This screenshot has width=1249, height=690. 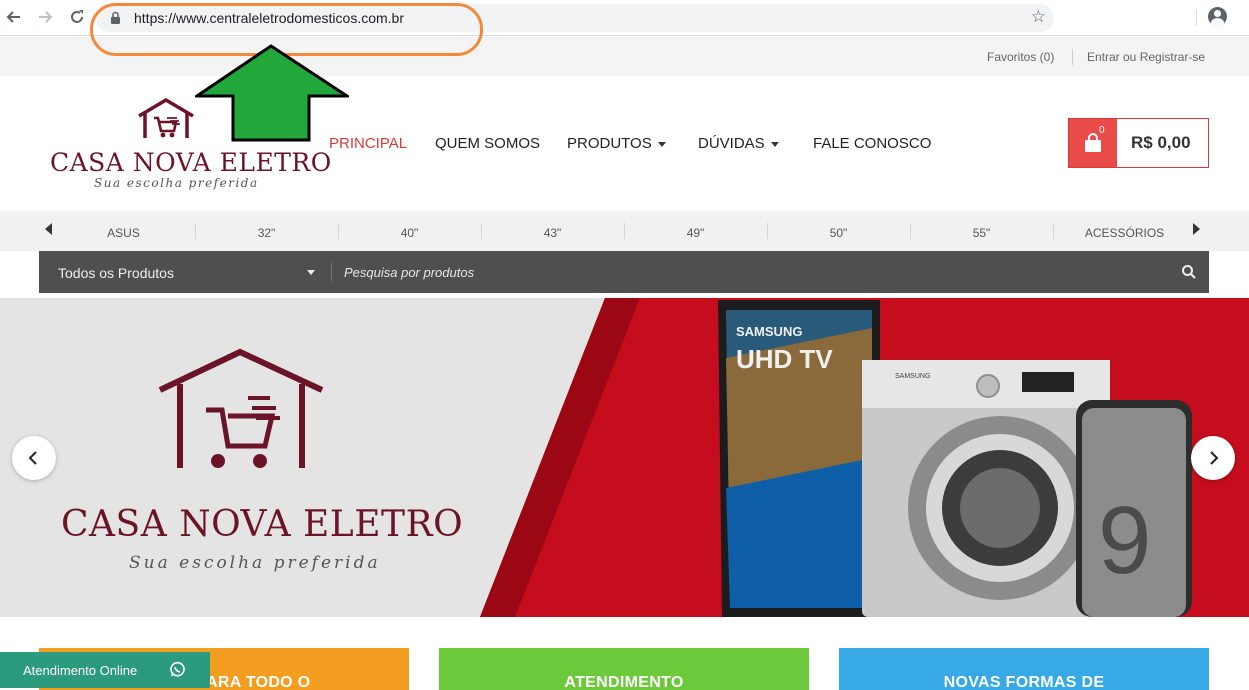 I want to click on feature-tile-label: NOVAS FORMAS DE, so click(x=1024, y=682).